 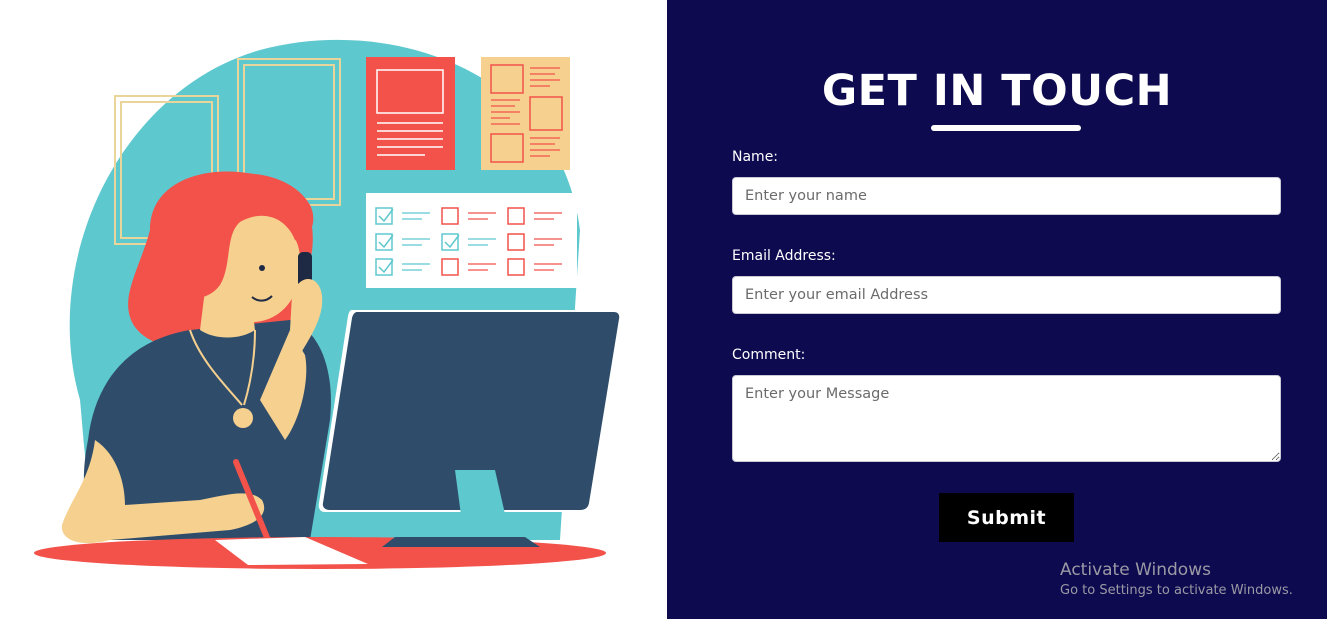 What do you see at coordinates (997, 91) in the screenshot?
I see `page-title: GET IN TOUCH` at bounding box center [997, 91].